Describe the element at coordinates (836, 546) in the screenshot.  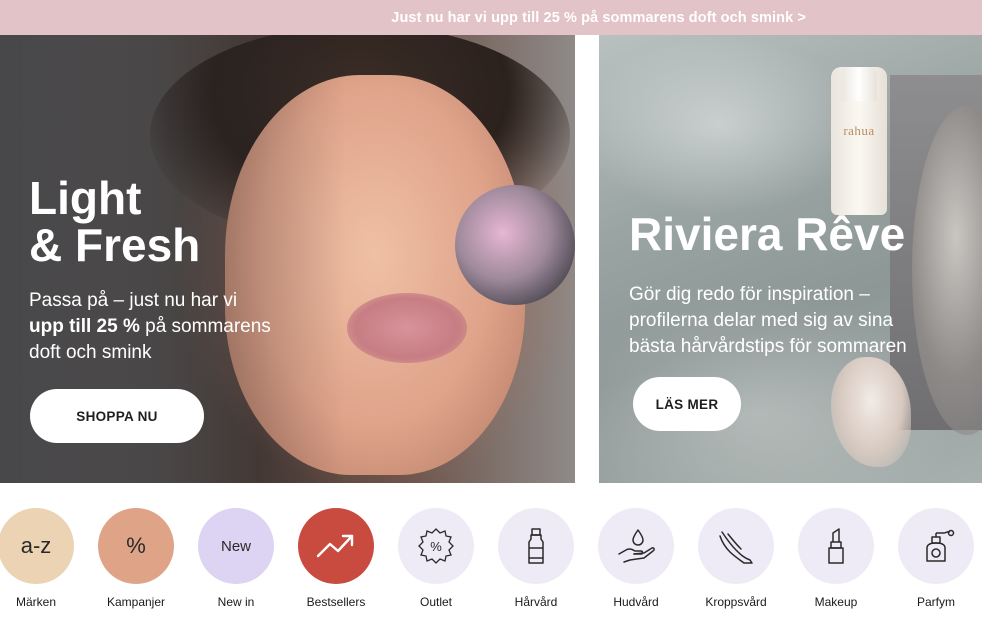
I see `lipstick-icon` at that location.